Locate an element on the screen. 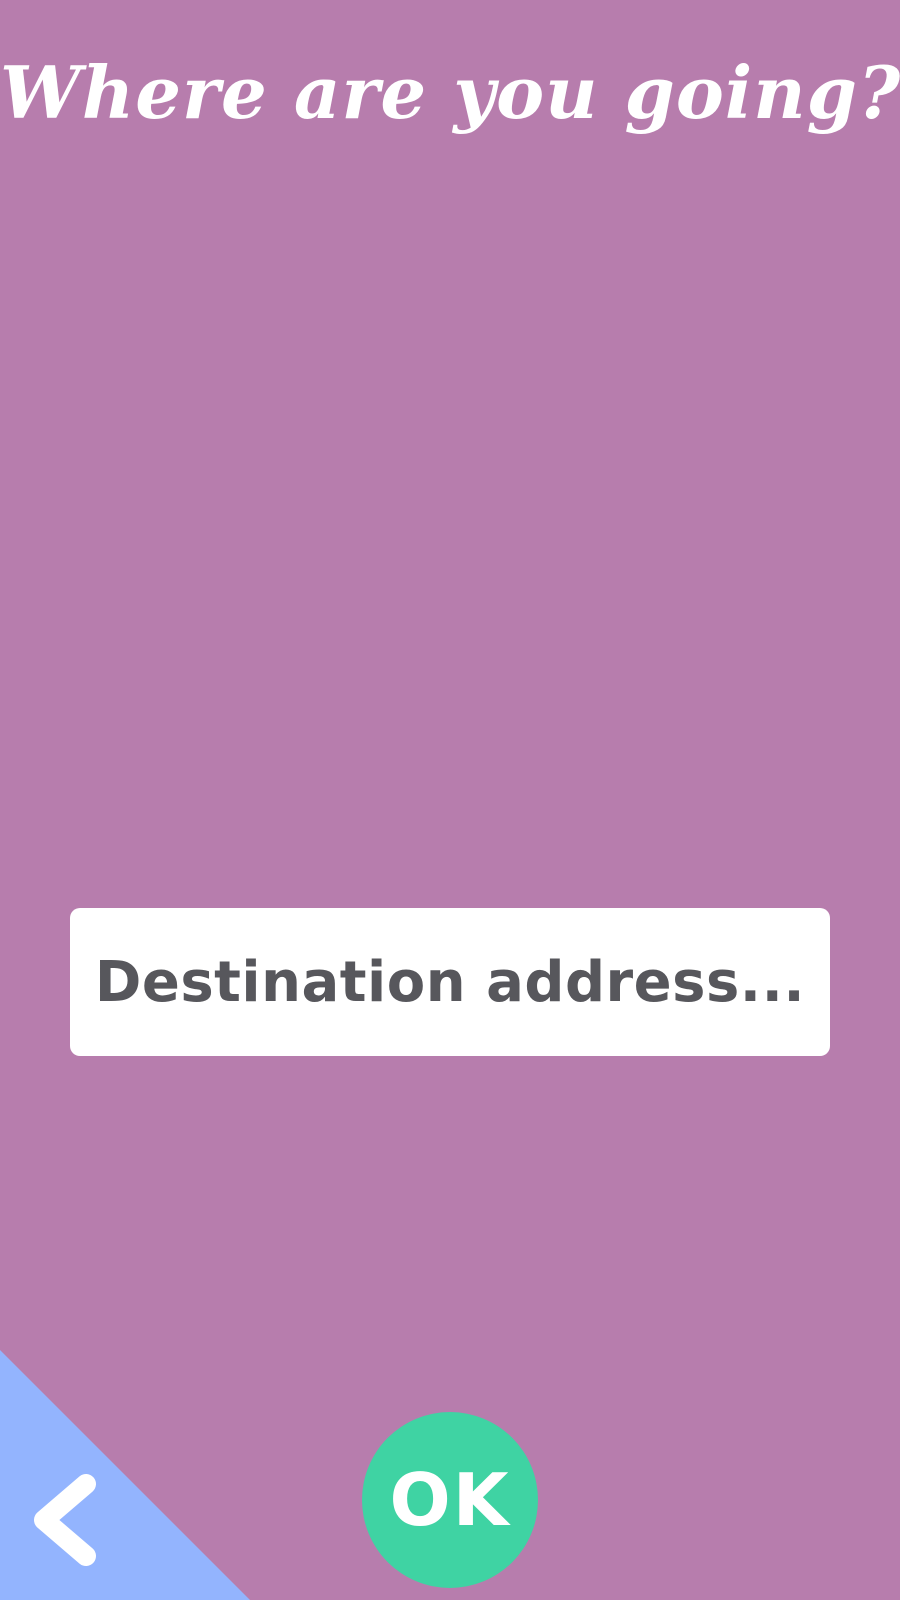  ok-button-label: OK is located at coordinates (450, 1500).